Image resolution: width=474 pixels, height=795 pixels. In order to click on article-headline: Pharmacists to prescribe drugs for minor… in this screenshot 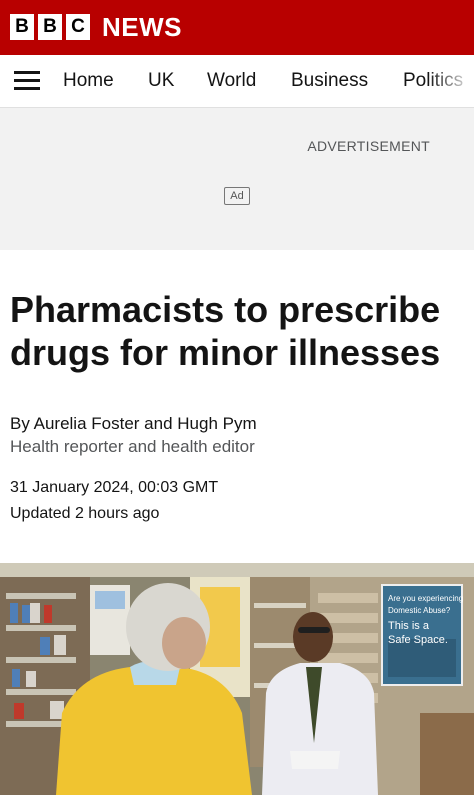, I will do `click(225, 331)`.